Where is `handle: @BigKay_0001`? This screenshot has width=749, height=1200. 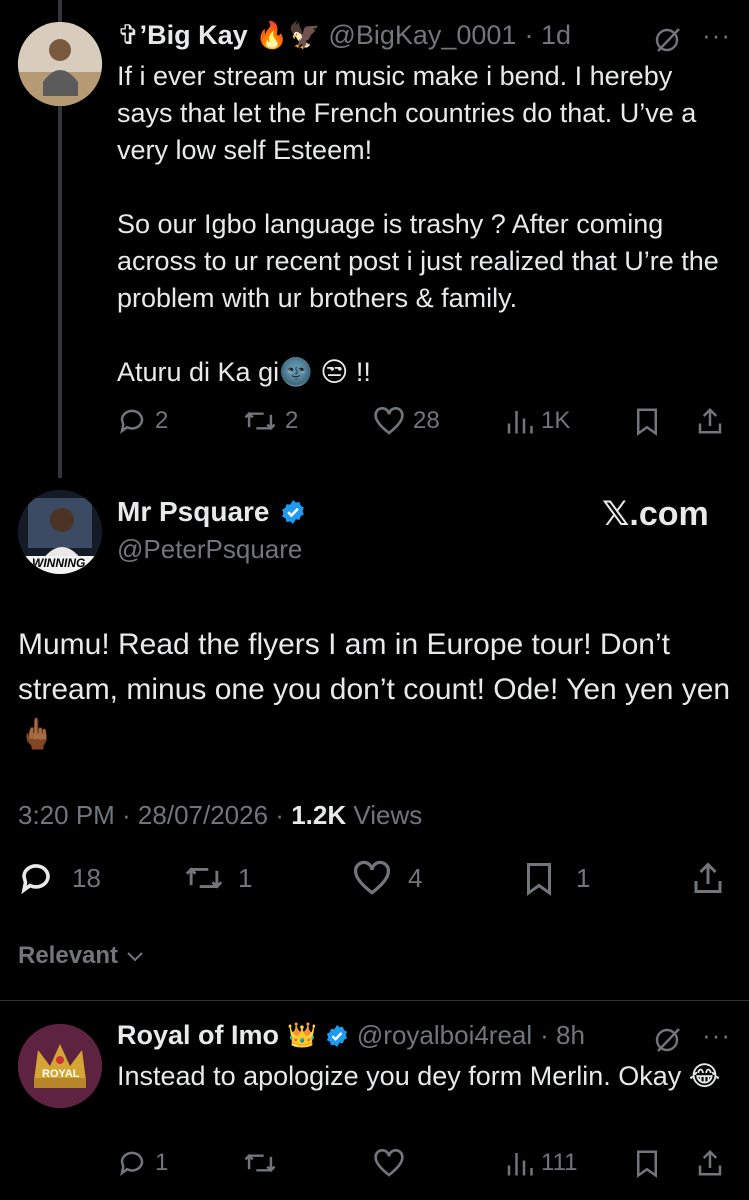 handle: @BigKay_0001 is located at coordinates (422, 35).